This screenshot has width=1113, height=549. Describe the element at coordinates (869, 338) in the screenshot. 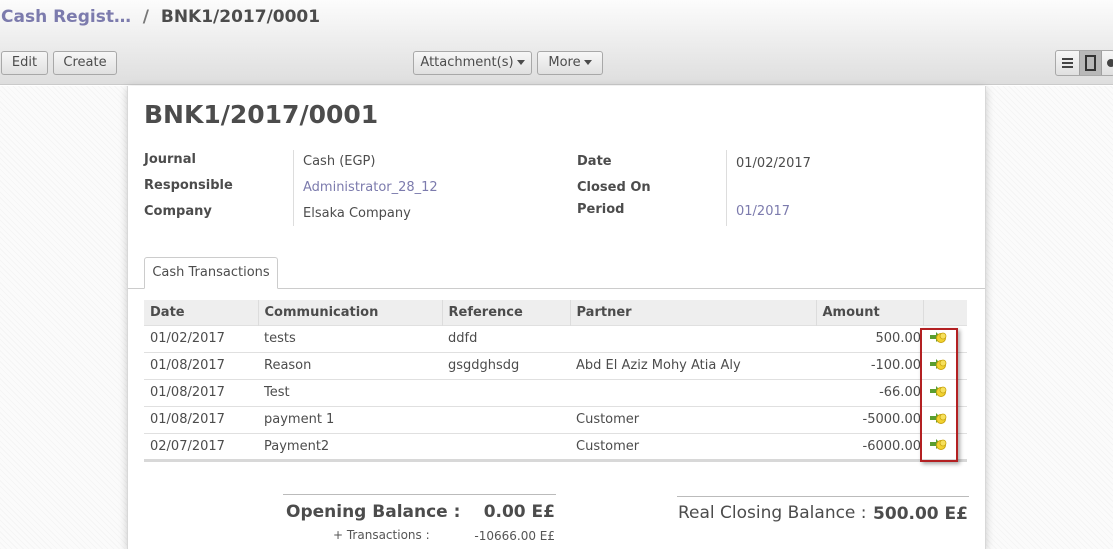

I see `cell-amount: 500.00` at that location.